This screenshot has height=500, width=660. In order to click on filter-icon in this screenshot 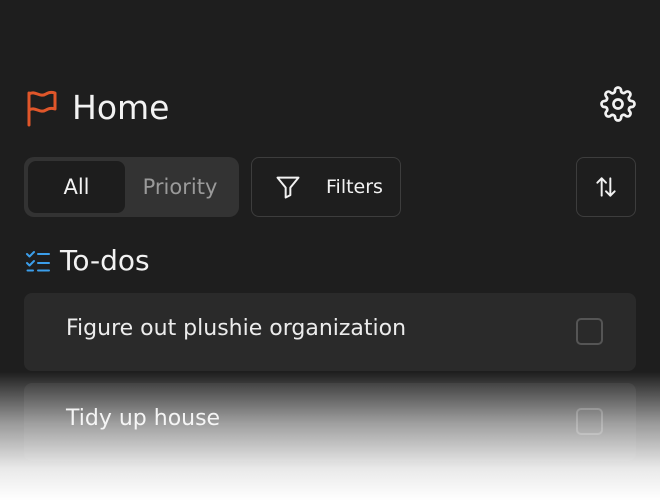, I will do `click(288, 187)`.